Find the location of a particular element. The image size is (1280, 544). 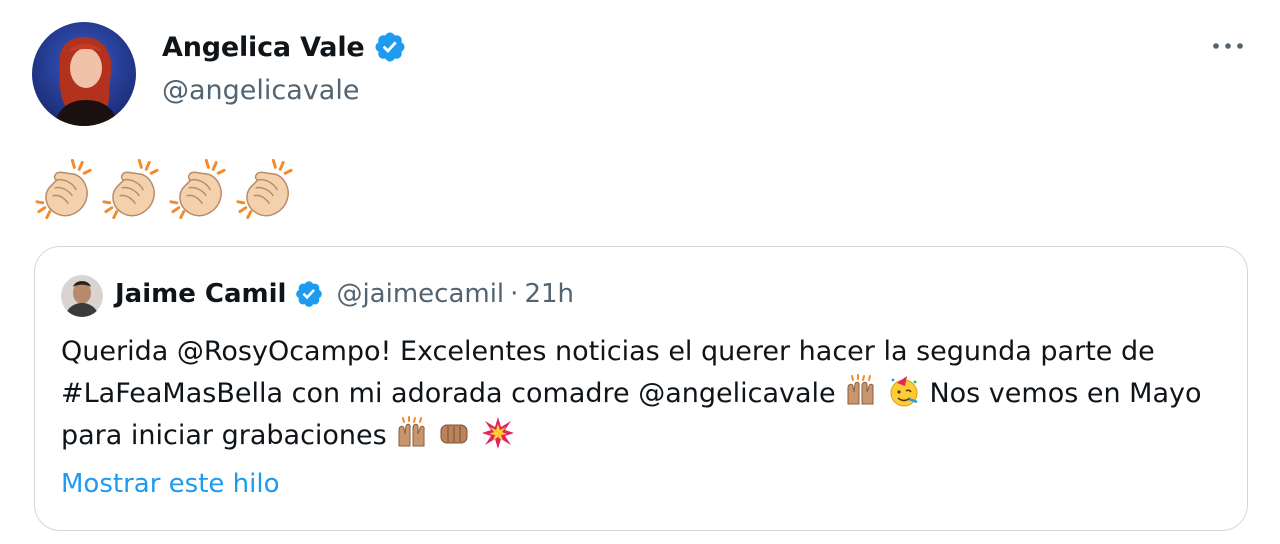

tweet-body is located at coordinates (165, 189).